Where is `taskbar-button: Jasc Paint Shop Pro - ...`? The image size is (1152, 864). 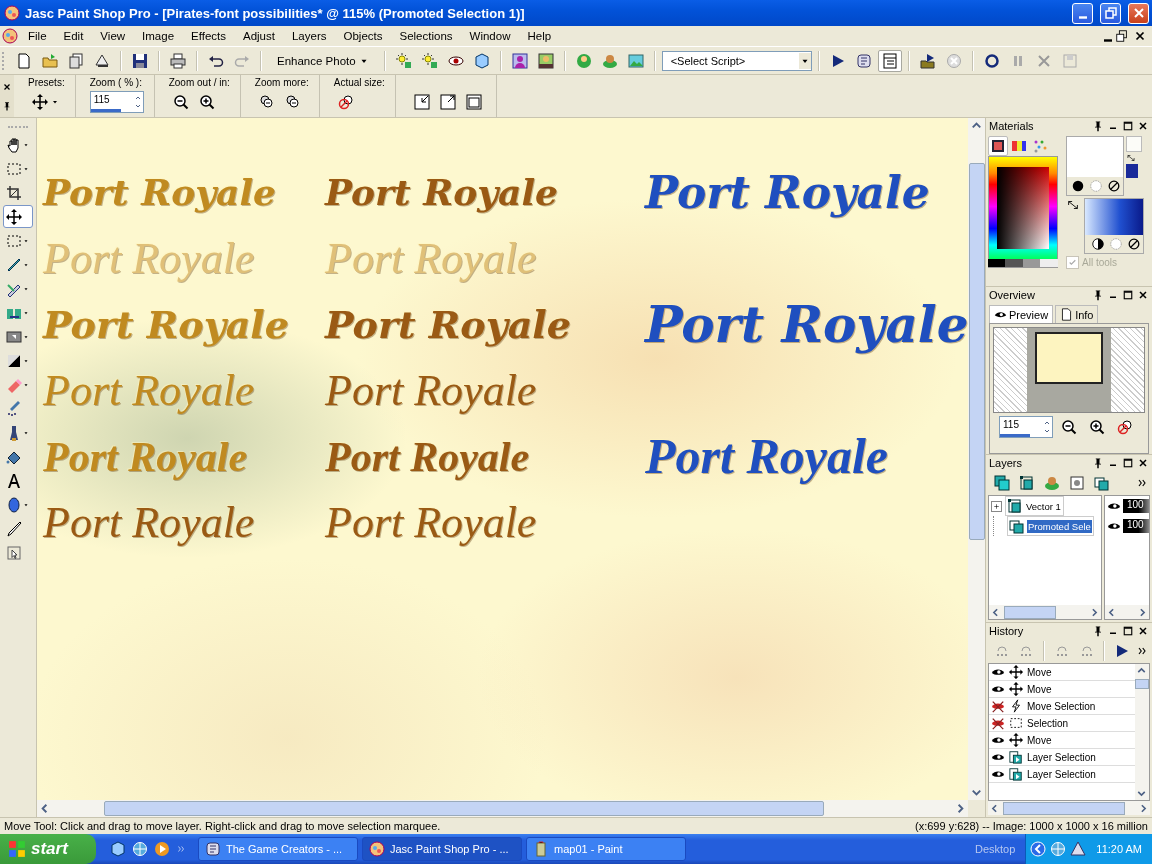
taskbar-button: Jasc Paint Shop Pro - ... is located at coordinates (442, 849).